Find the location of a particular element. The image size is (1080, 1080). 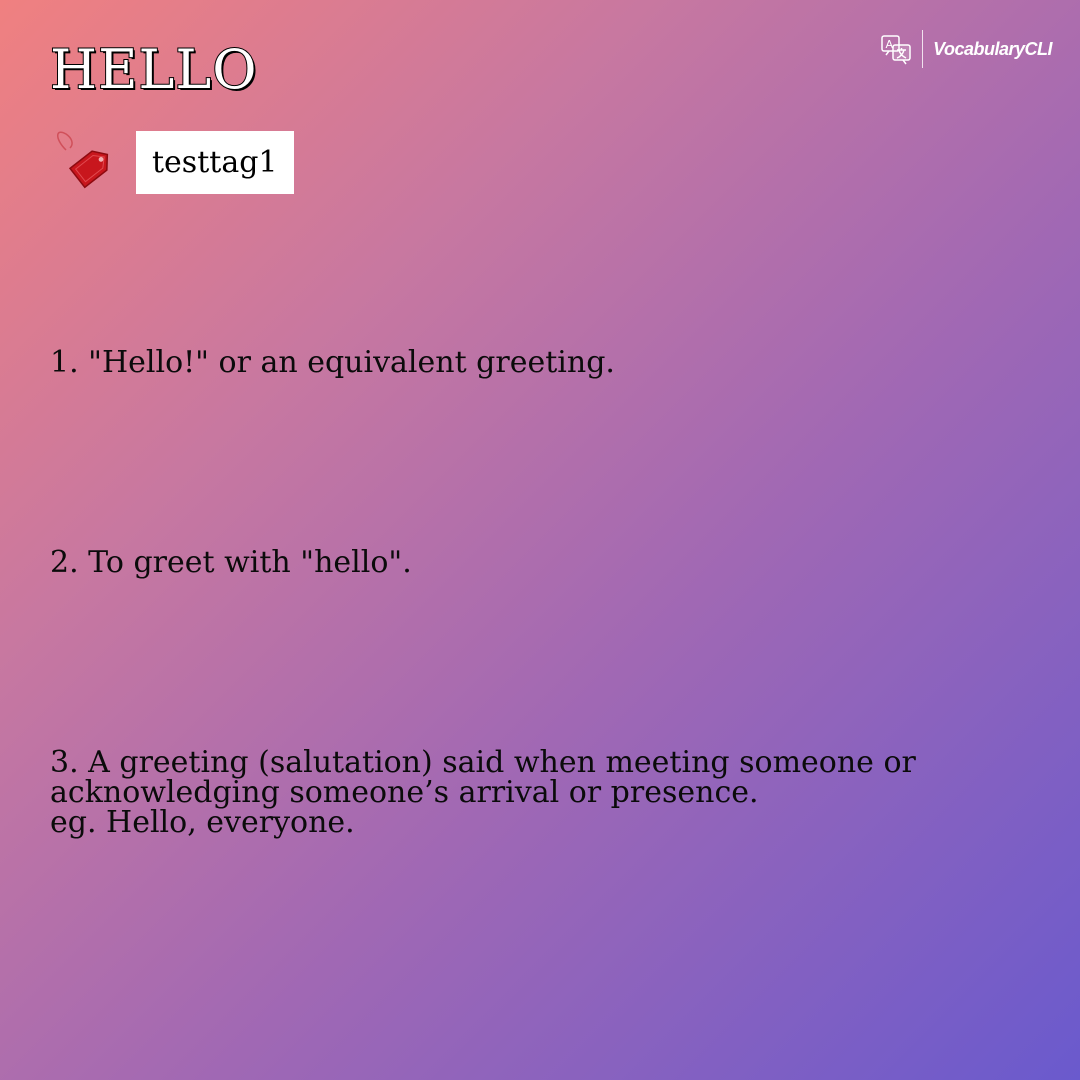

tag-chip: testtag1 is located at coordinates (215, 162).